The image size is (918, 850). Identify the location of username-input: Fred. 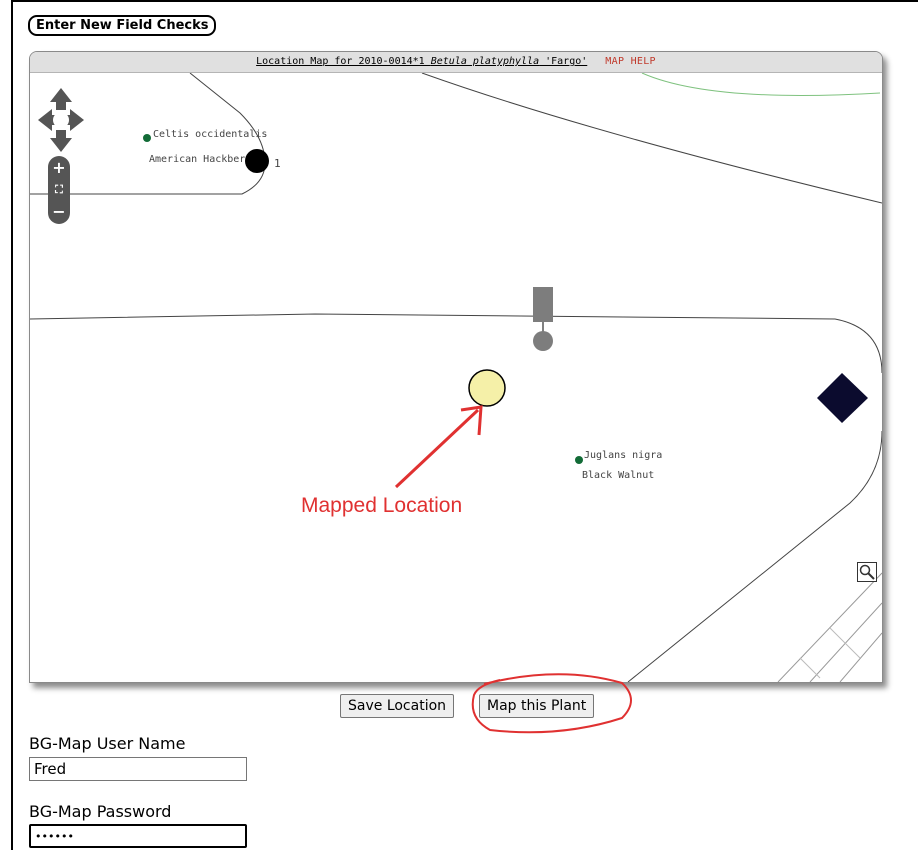
(138, 769).